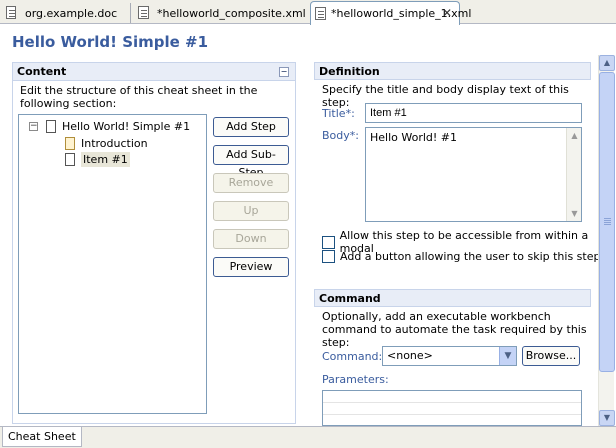 The image size is (616, 448). What do you see at coordinates (231, 13) in the screenshot?
I see `tab-label: *helloworld_composite.xml` at bounding box center [231, 13].